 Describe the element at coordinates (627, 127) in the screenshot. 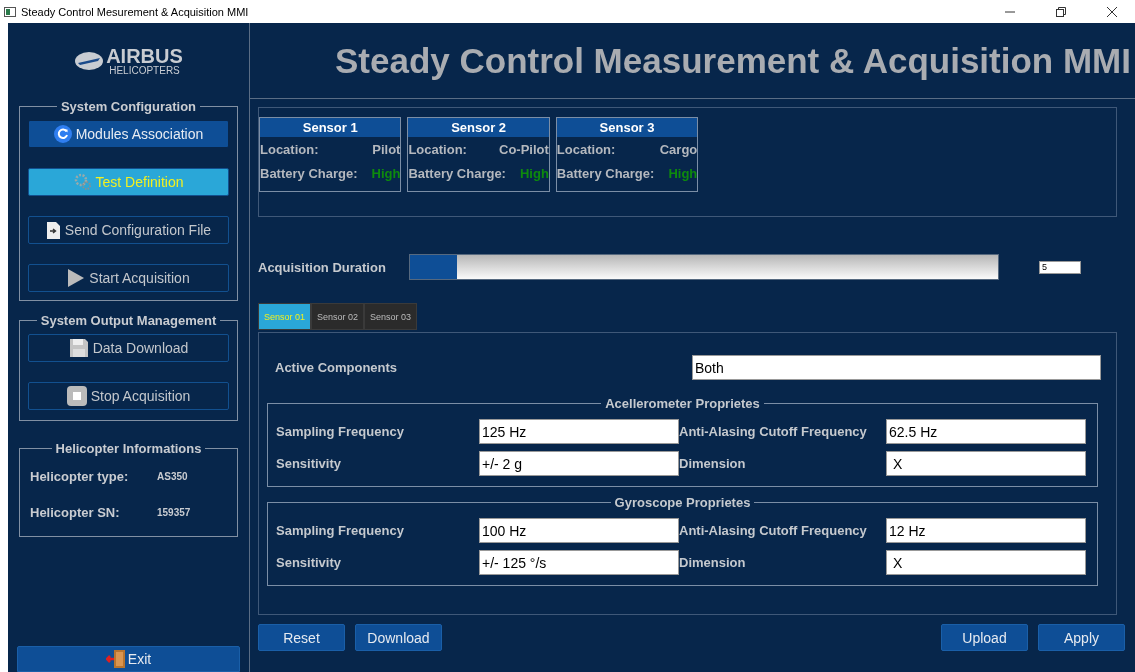

I see `sensor-title: Sensor 3` at that location.